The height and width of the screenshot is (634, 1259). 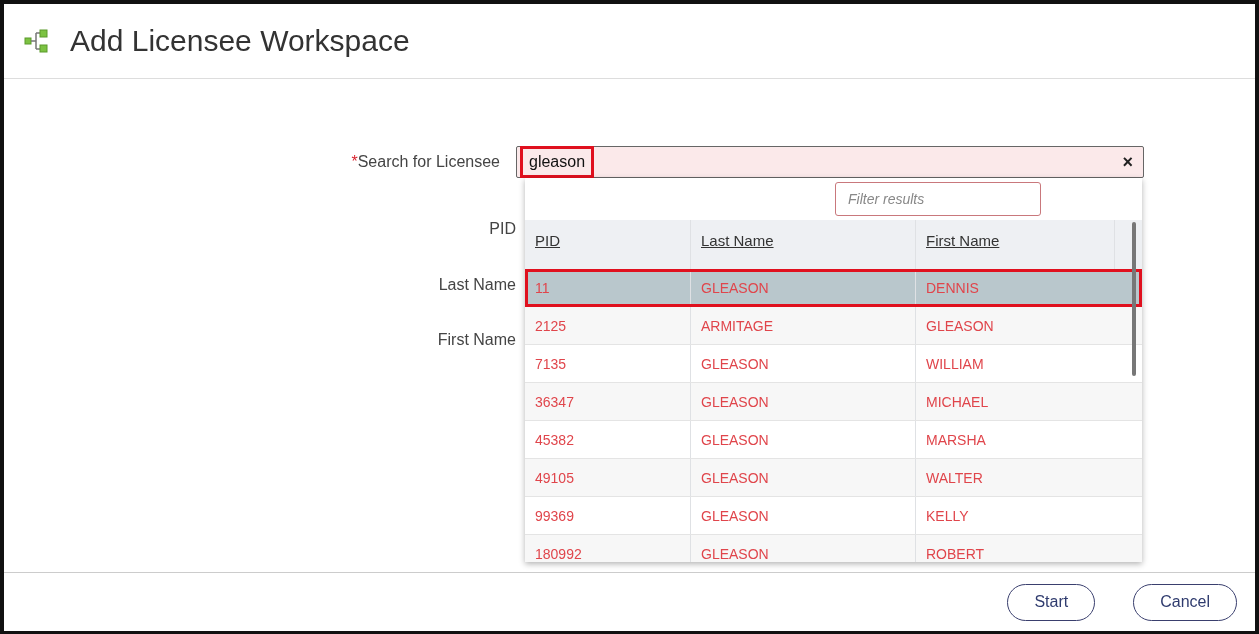 What do you see at coordinates (833, 288) in the screenshot?
I see `result-row: 11 GLEASON DENNIS` at bounding box center [833, 288].